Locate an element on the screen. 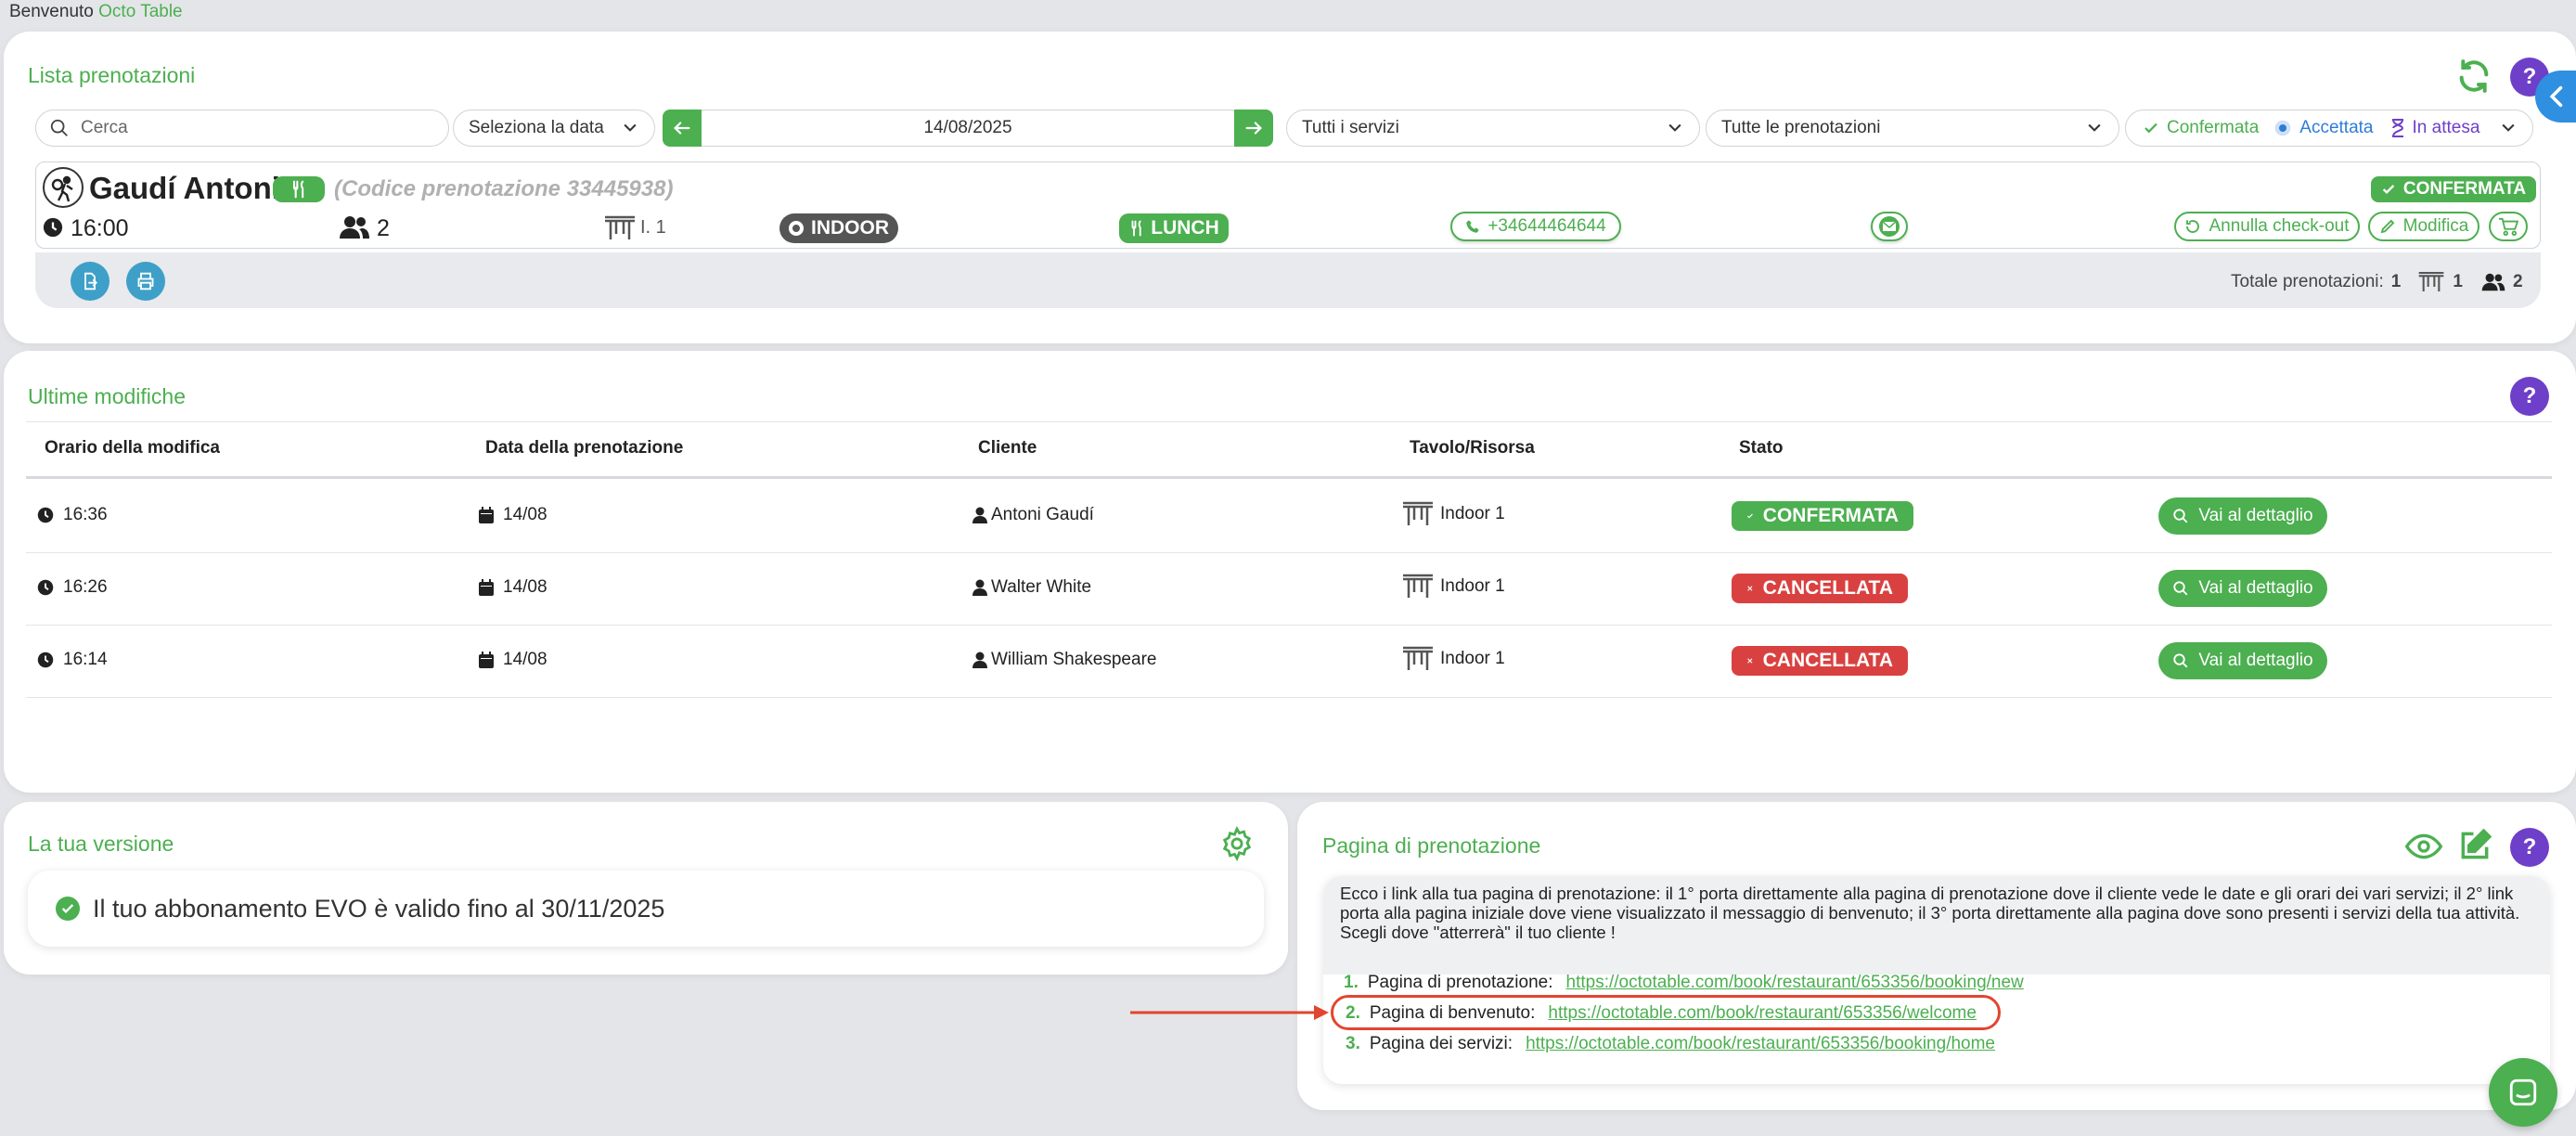 The width and height of the screenshot is (2576, 1136). search-input: Cerca is located at coordinates (242, 128).